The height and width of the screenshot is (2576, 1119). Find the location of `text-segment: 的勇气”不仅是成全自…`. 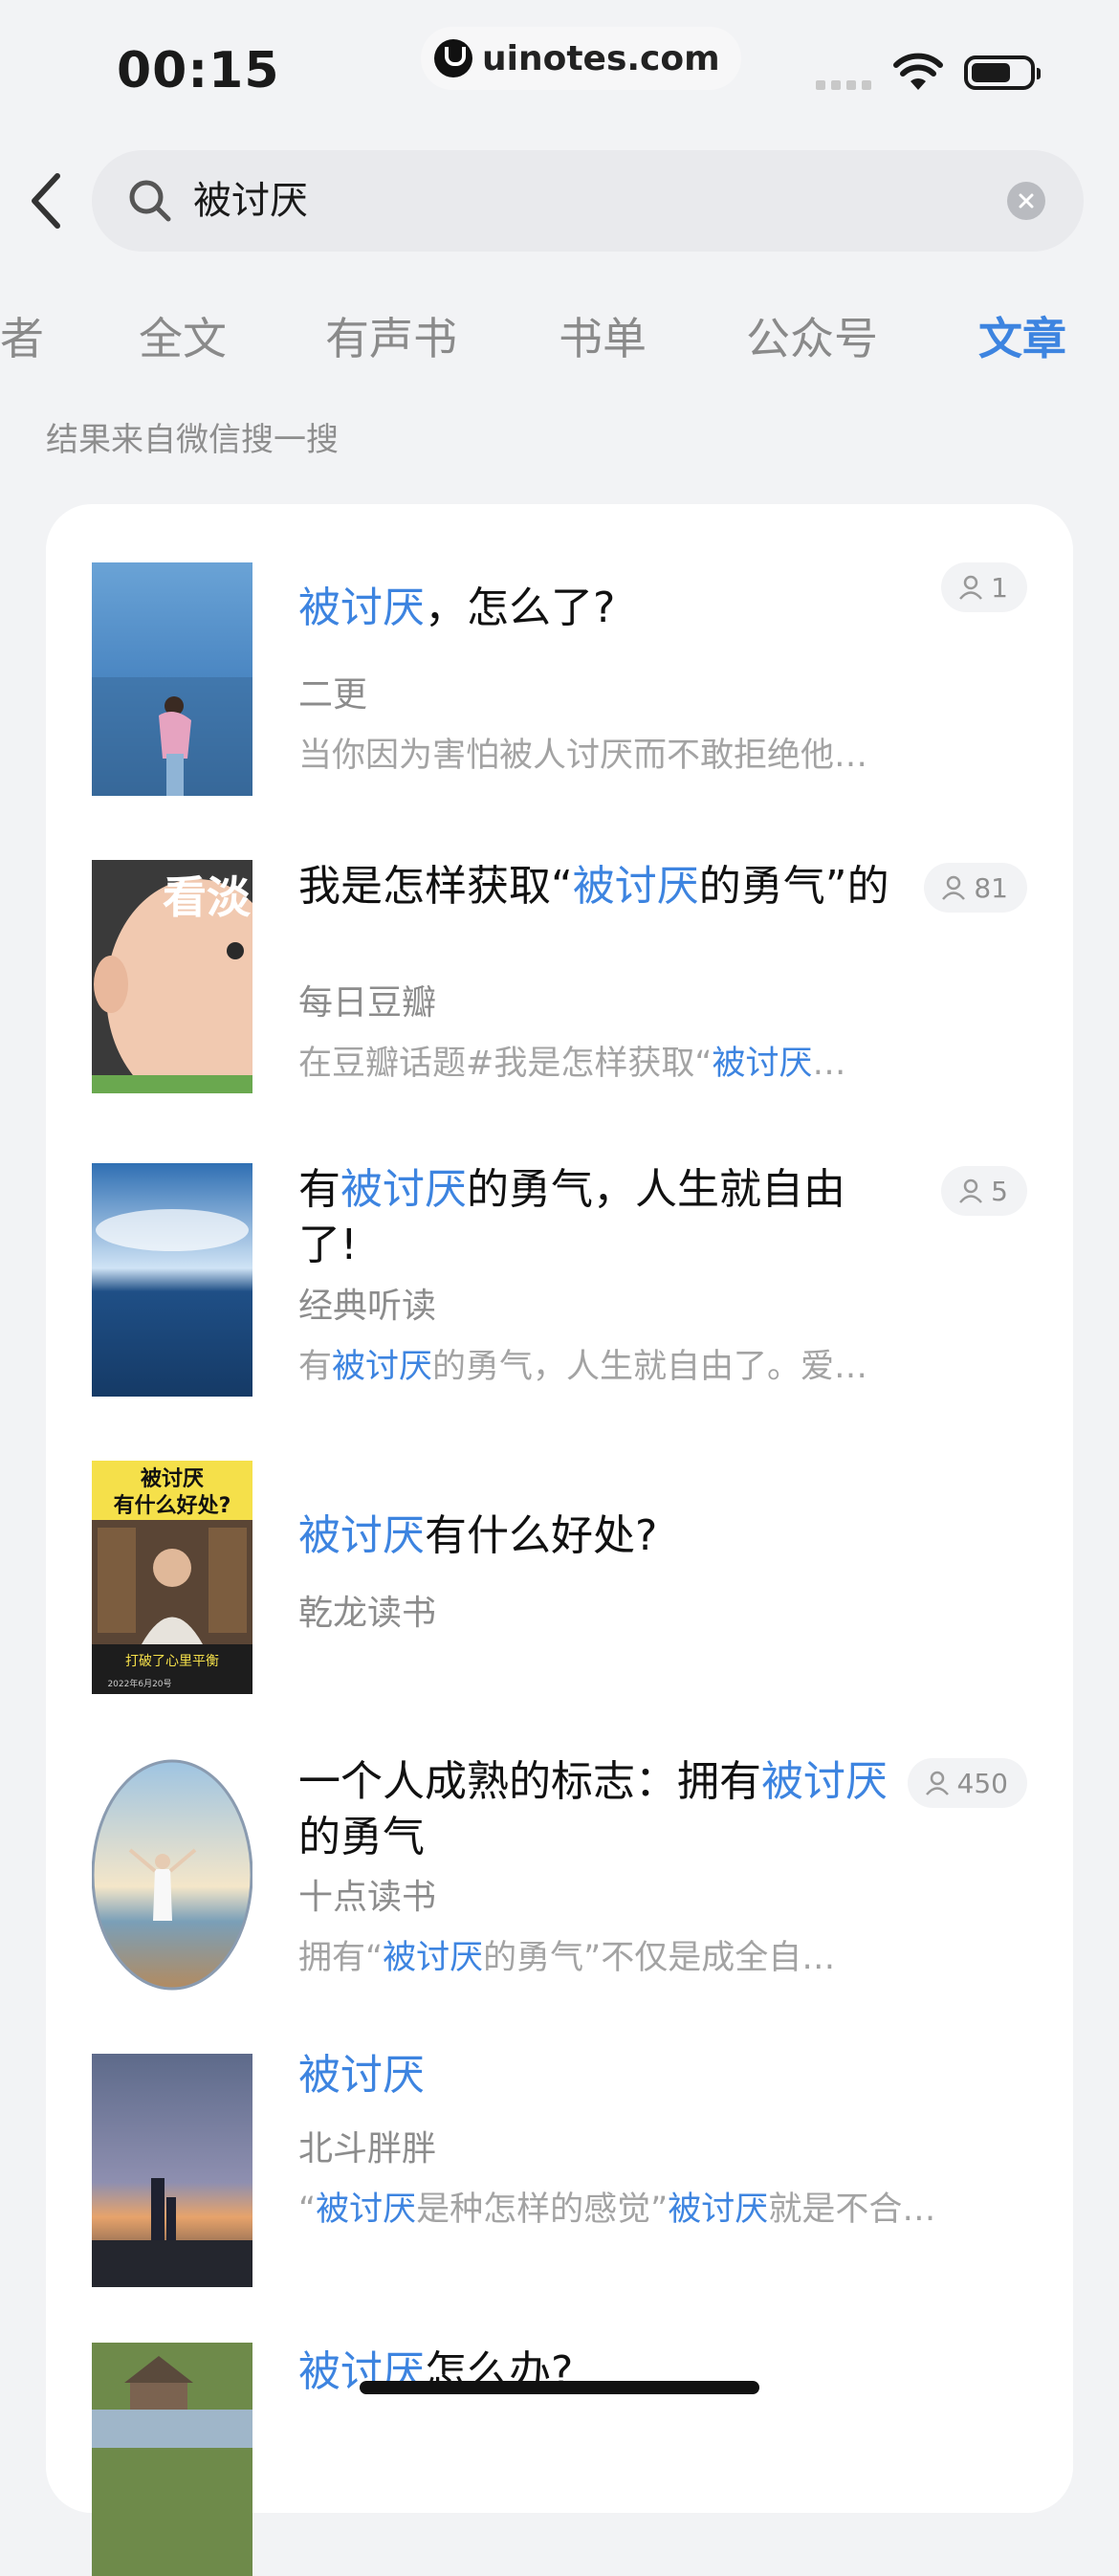

text-segment: 的勇气”不仅是成全自… is located at coordinates (660, 1958).